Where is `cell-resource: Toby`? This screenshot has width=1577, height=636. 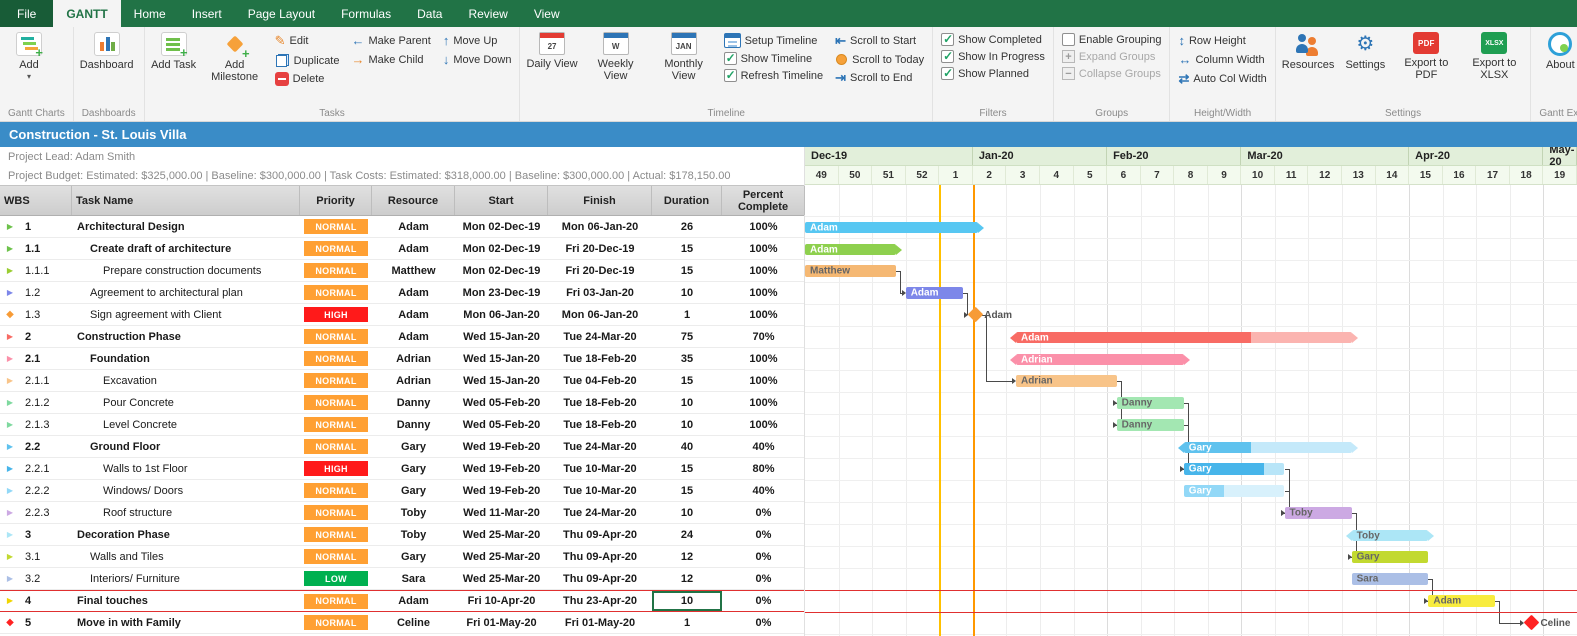 cell-resource: Toby is located at coordinates (413, 512).